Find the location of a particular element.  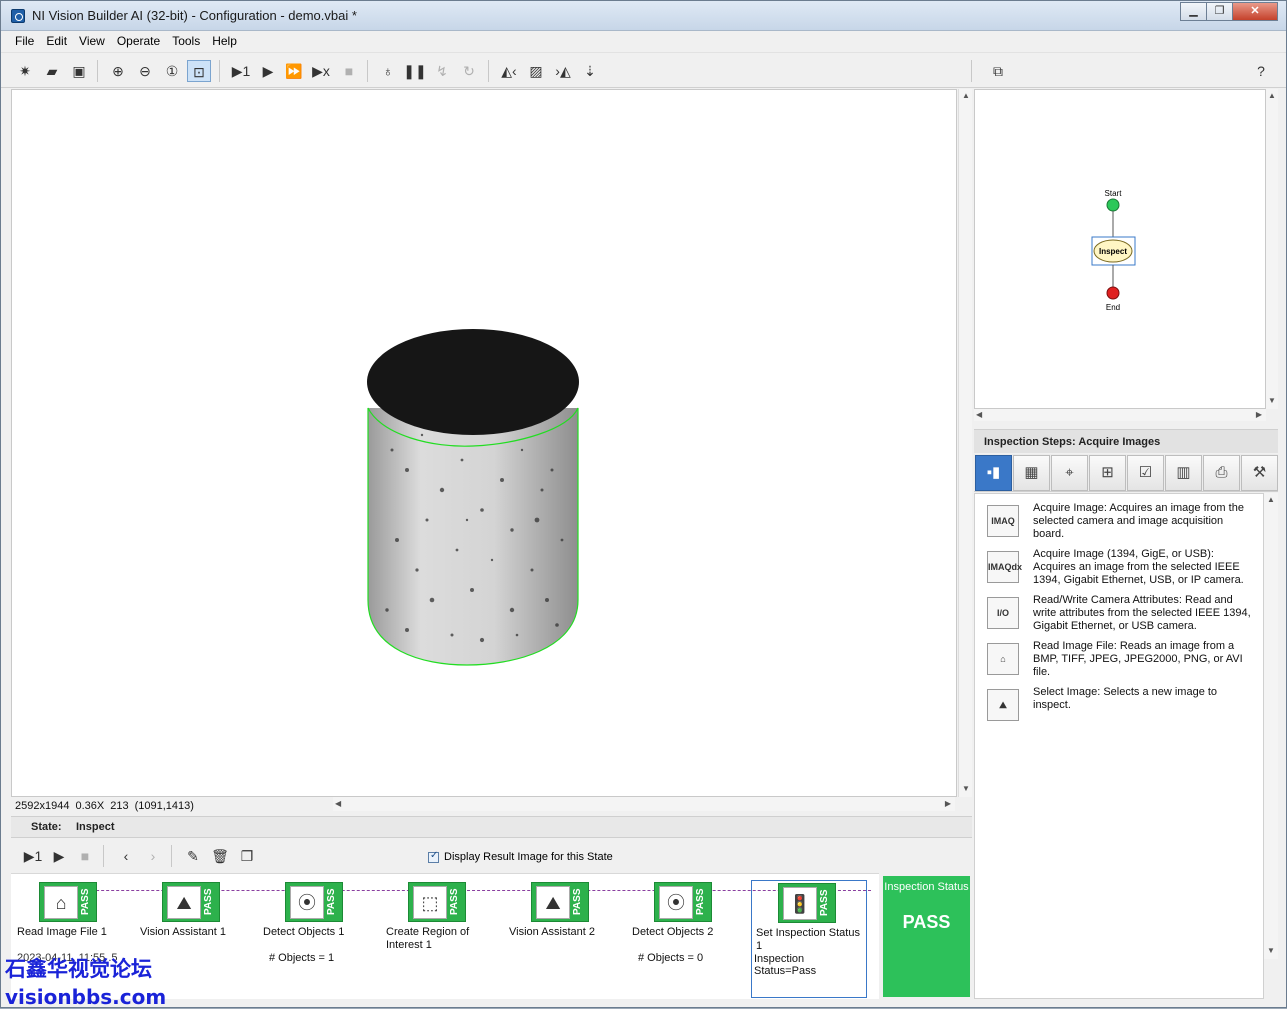

catalog-vertical-scrollbar: ▲ ▼ is located at coordinates (1271, 726).